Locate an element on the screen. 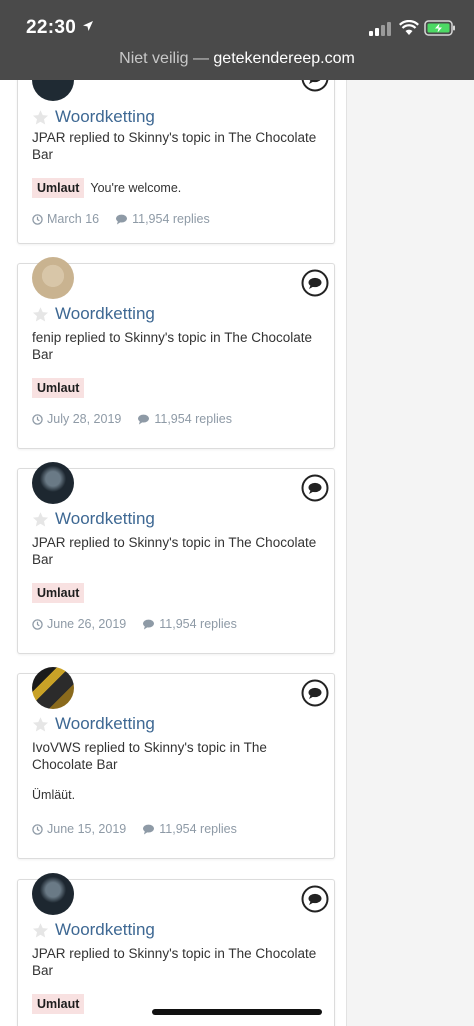 This screenshot has width=474, height=1026. status-bar: 22:30 Niet veilig — getekendereep.com is located at coordinates (237, 40).